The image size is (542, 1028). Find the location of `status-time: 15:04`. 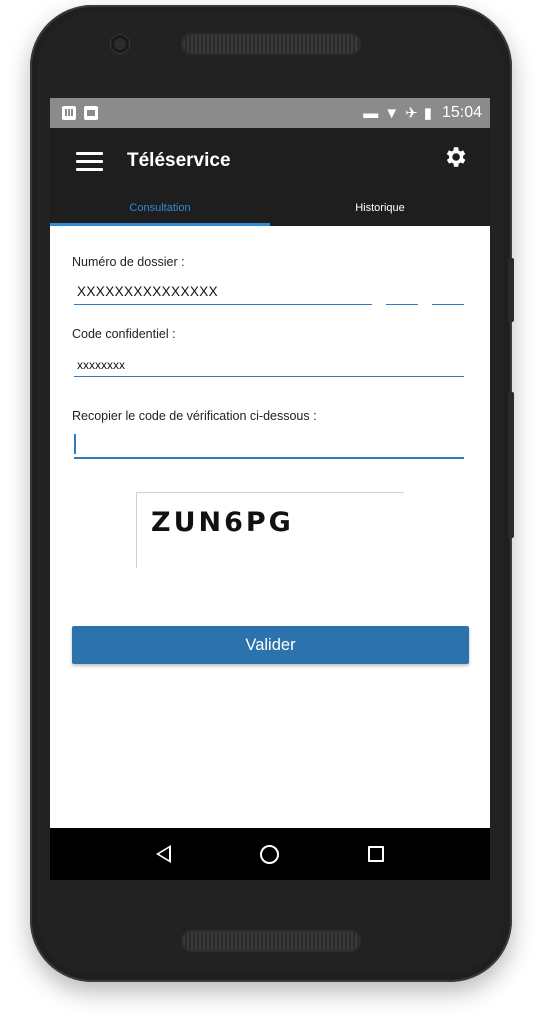

status-time: 15:04 is located at coordinates (461, 112).